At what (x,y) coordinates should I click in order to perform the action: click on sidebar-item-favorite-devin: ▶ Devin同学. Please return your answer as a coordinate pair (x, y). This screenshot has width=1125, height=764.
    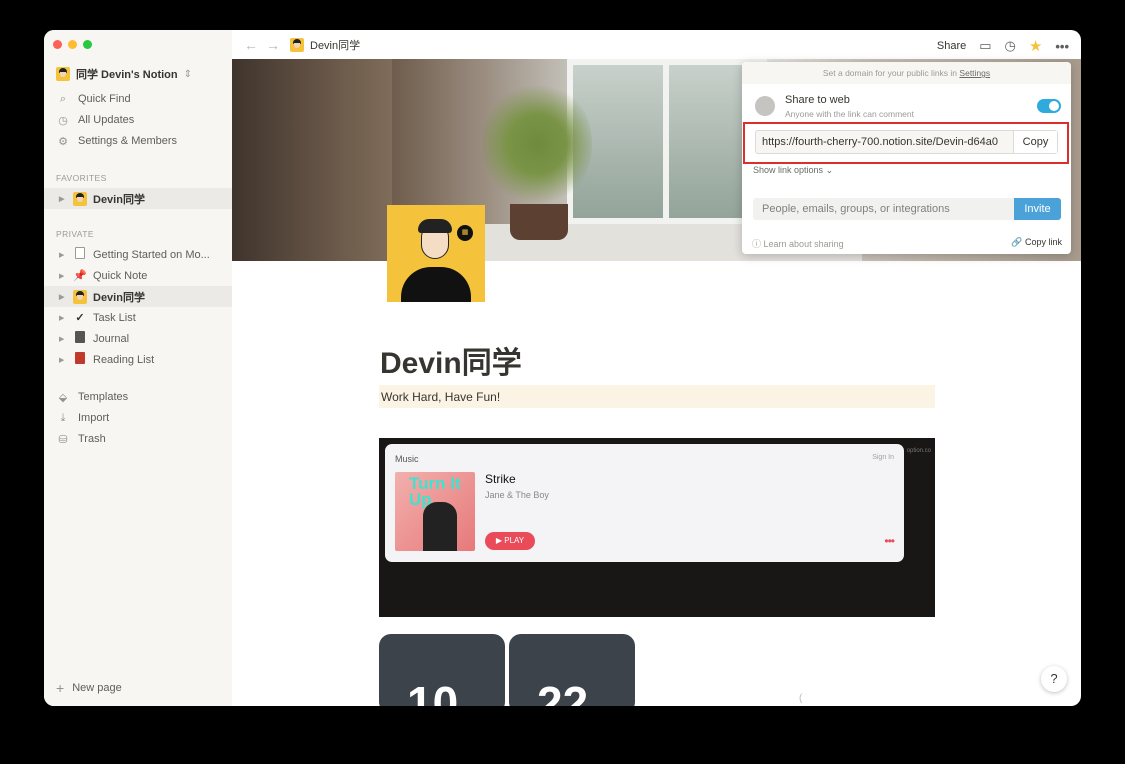
    Looking at the image, I should click on (138, 198).